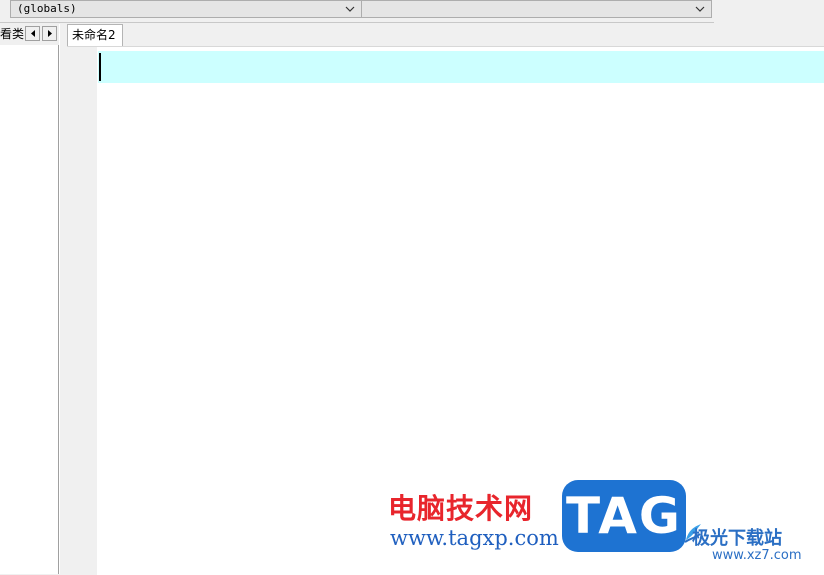  Describe the element at coordinates (29, 309) in the screenshot. I see `left-panel` at that location.